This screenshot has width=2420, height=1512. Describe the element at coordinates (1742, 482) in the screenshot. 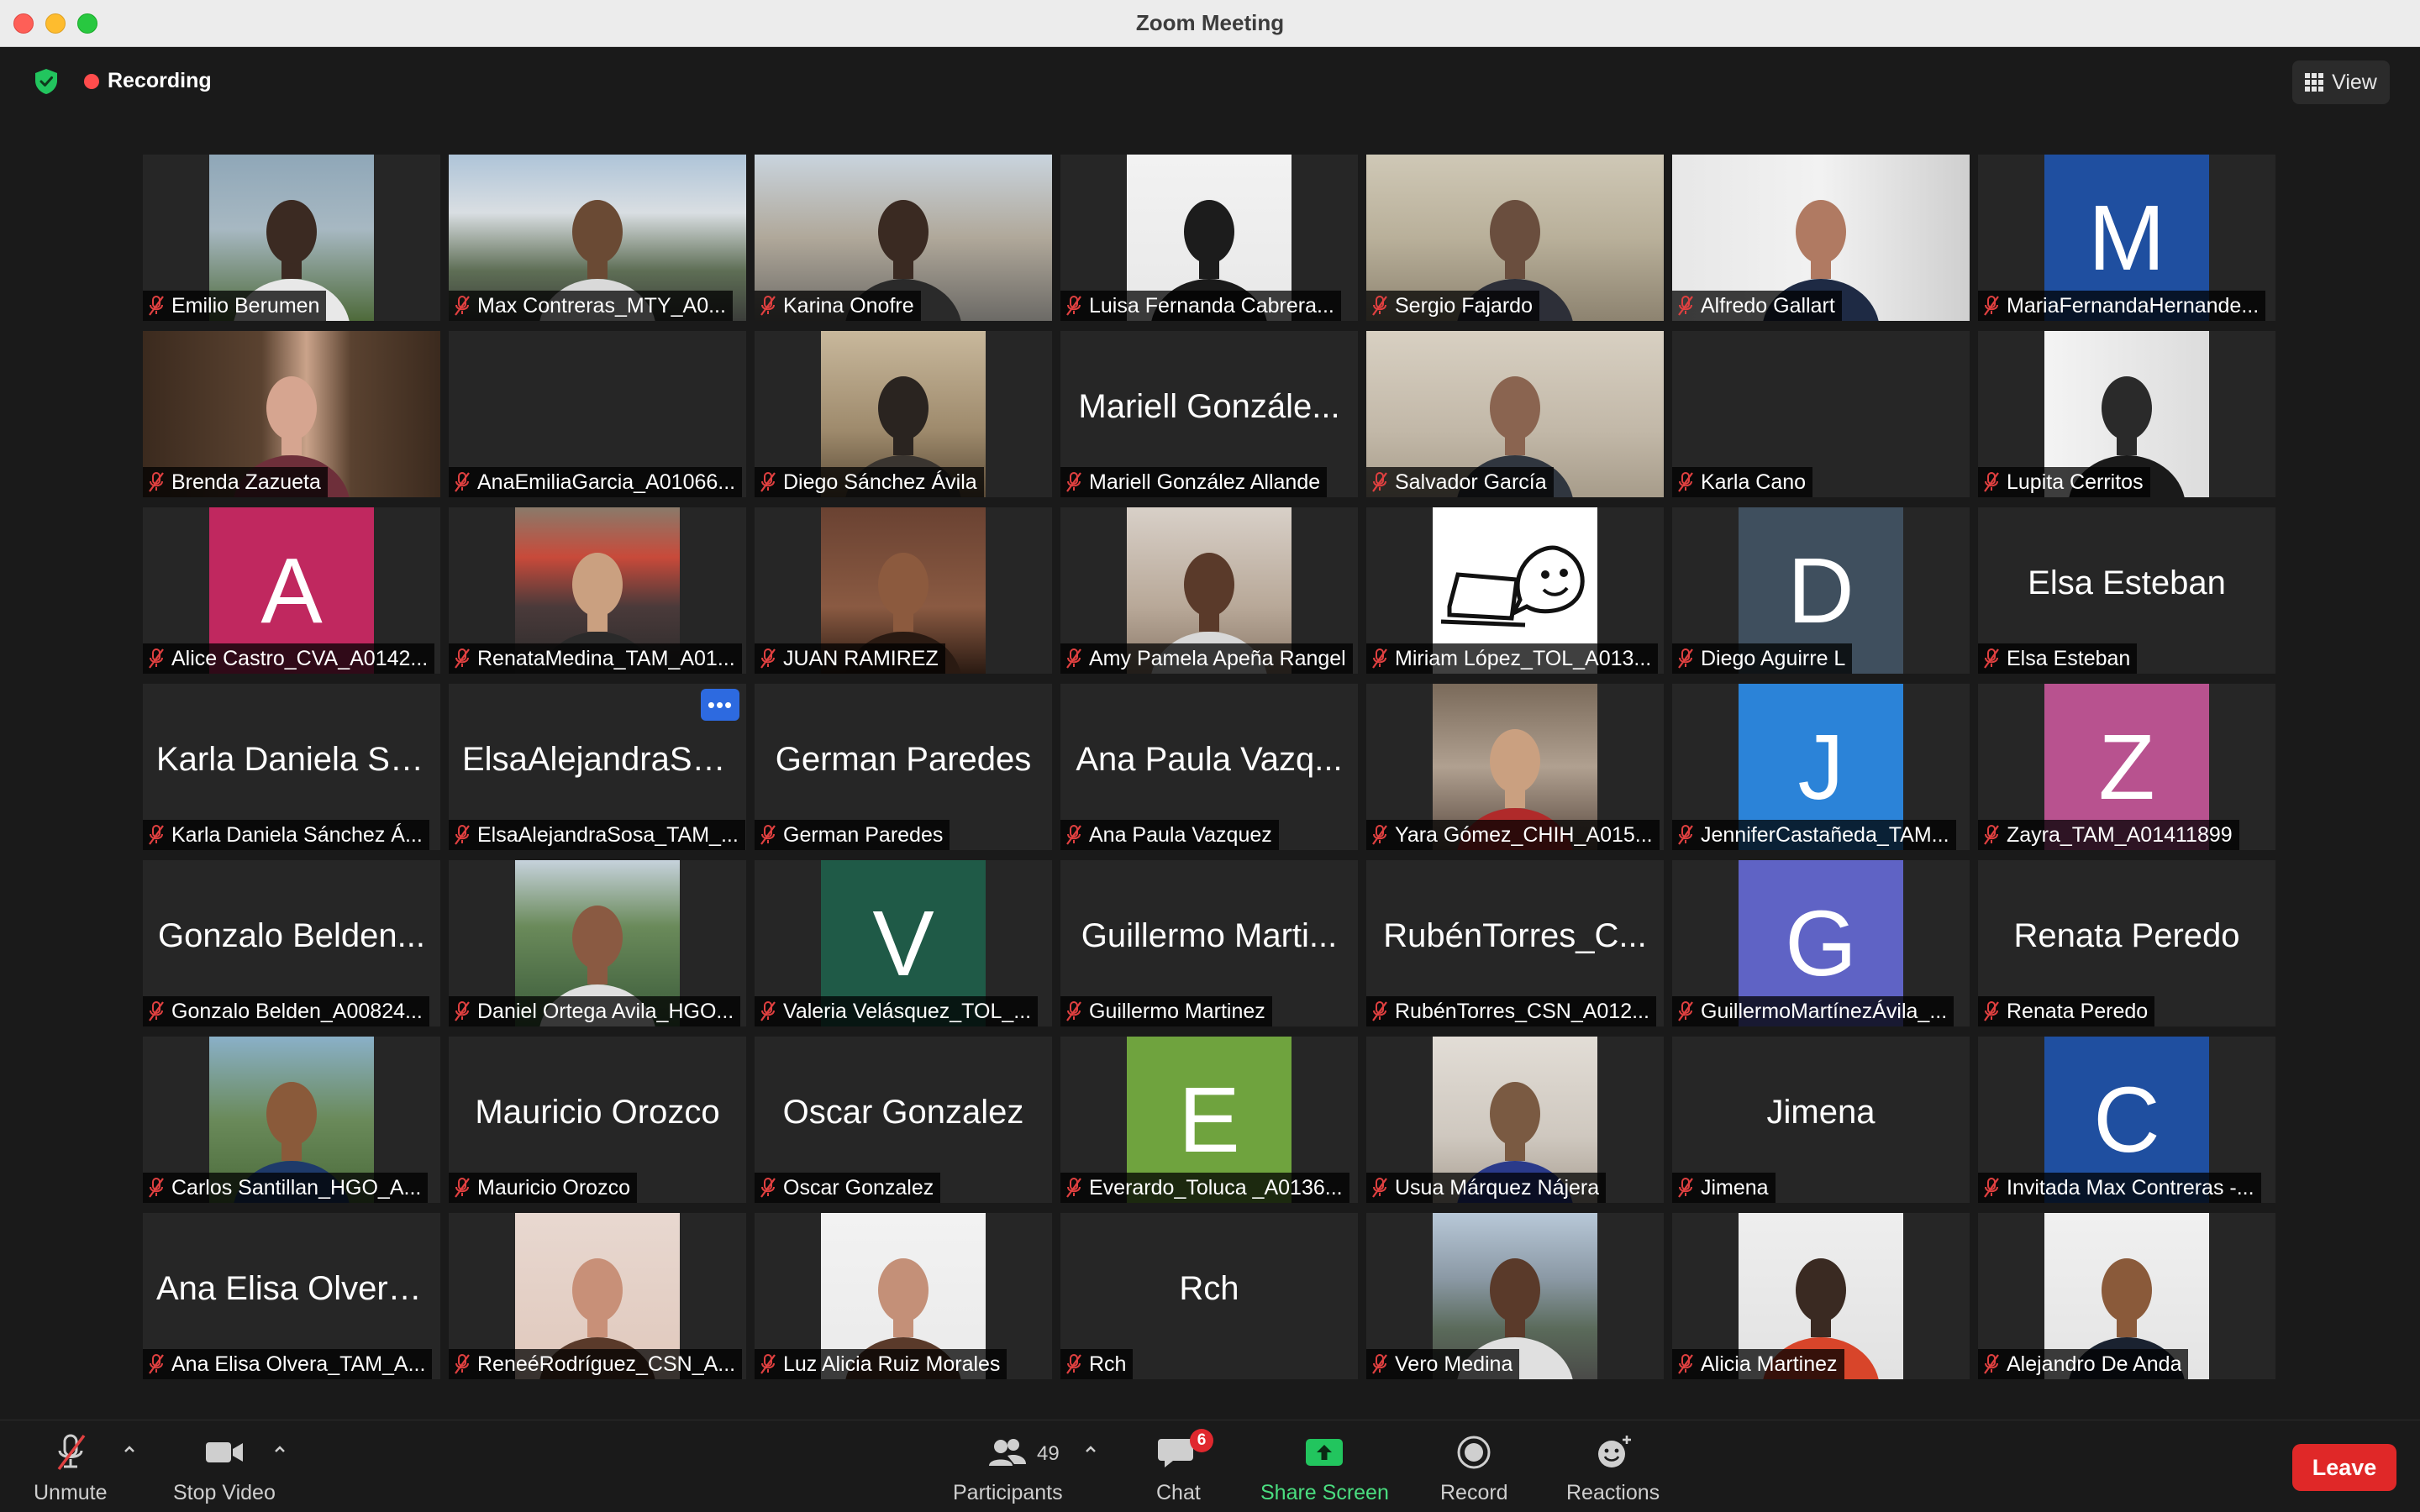

I see `participant-name-bar: Karla Cano` at that location.